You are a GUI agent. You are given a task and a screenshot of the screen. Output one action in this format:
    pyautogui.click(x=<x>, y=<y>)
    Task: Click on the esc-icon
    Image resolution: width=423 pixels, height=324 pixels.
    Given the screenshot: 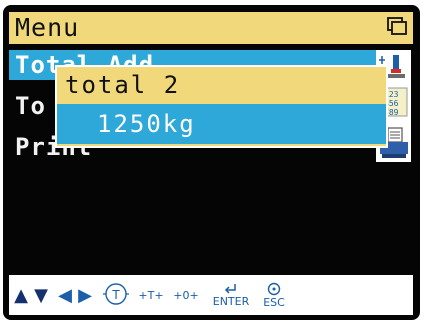 What is the action you would take?
    pyautogui.click(x=274, y=288)
    